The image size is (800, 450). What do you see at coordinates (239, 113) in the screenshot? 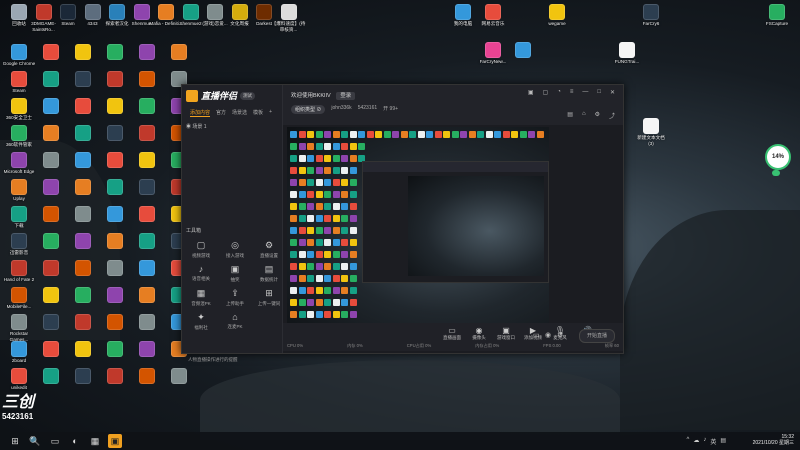
I see `tab-2: 场景选` at bounding box center [239, 113].